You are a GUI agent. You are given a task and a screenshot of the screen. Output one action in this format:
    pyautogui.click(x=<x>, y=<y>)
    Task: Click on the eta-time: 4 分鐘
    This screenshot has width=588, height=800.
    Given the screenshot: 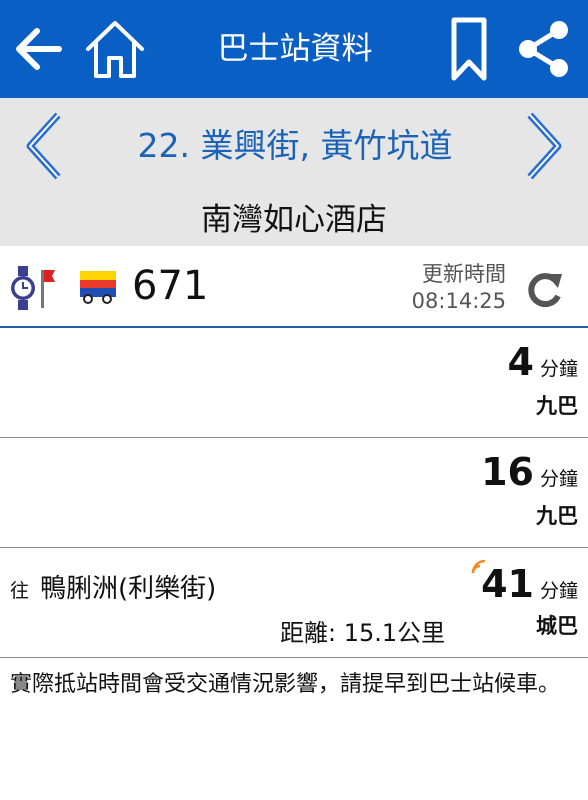 What is the action you would take?
    pyautogui.click(x=543, y=362)
    